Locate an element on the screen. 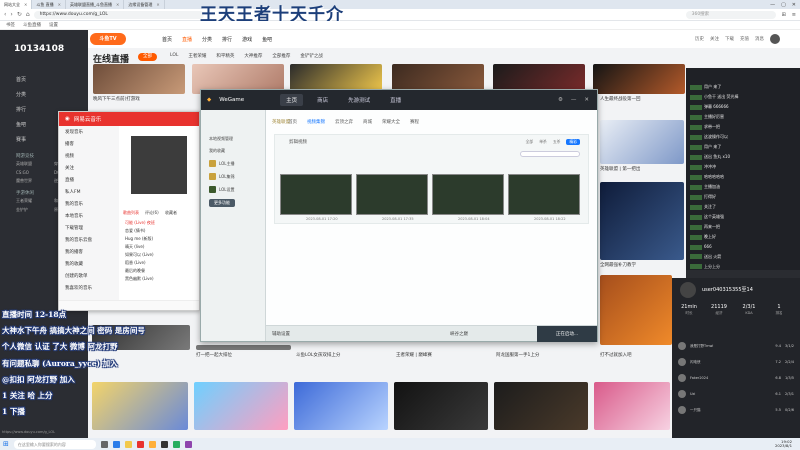  music-nav-item: 下载管理 is located at coordinates (89, 228).